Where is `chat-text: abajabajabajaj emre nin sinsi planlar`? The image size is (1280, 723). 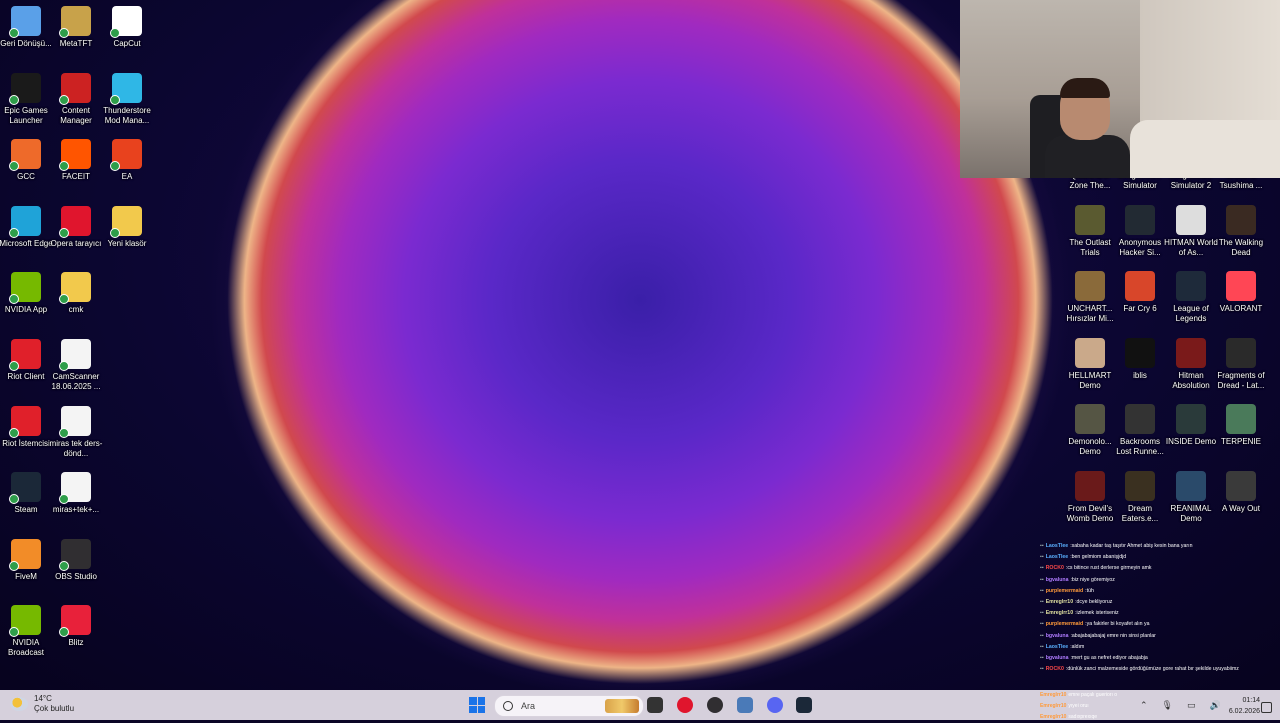
chat-text: abajabajabajaj emre nin sinsi planlar is located at coordinates (1113, 635).